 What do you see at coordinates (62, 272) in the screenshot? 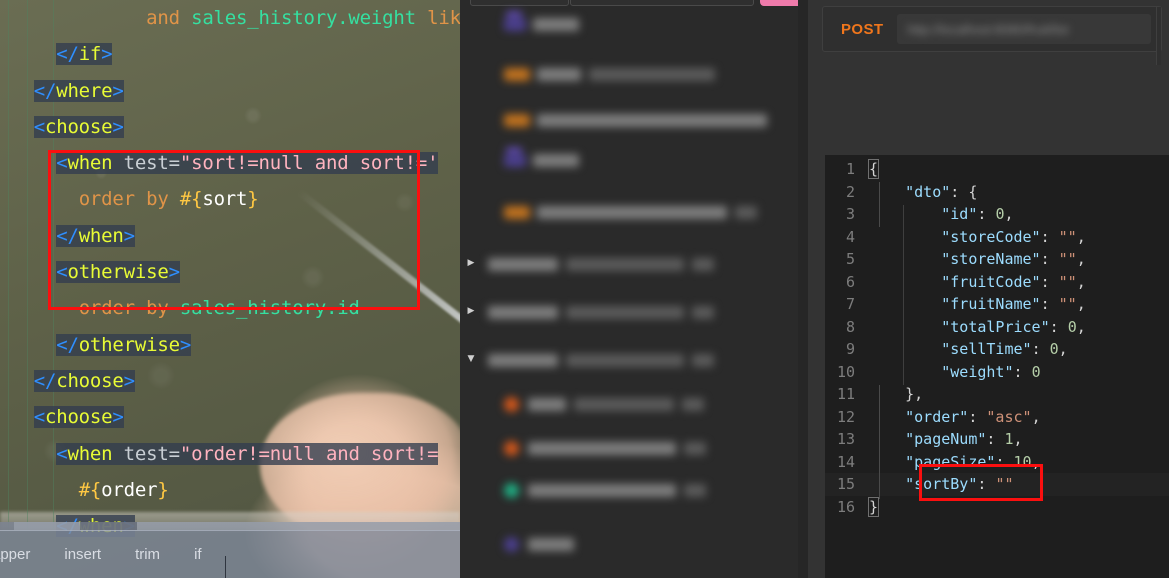
I see `code-token: <` at bounding box center [62, 272].